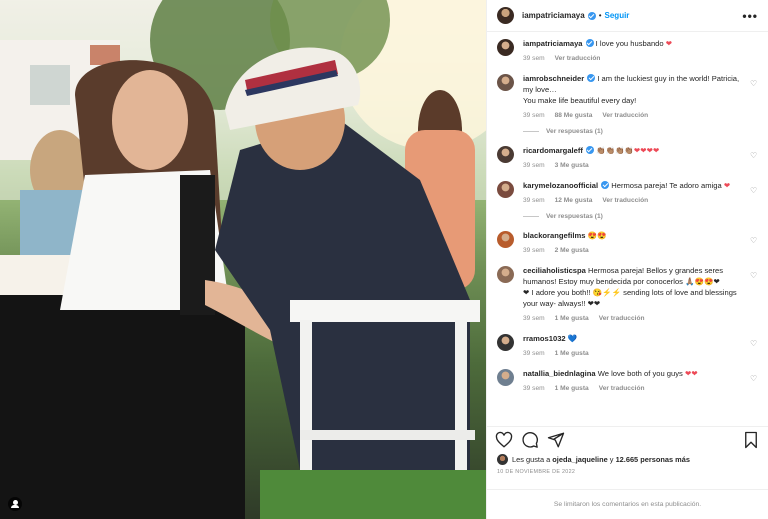  Describe the element at coordinates (751, 440) in the screenshot. I see `bookmark-icon` at that location.